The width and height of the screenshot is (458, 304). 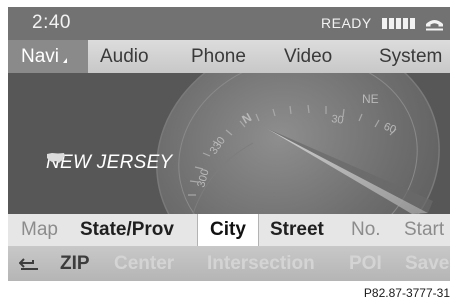 What do you see at coordinates (434, 25) in the screenshot?
I see `phone-handset-icon` at bounding box center [434, 25].